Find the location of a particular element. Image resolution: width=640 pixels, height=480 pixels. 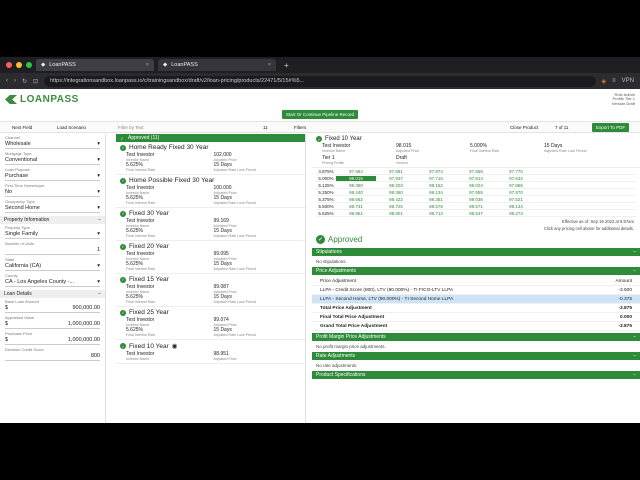

field-input: CA - Los Angeles County -... ▾ is located at coordinates (52, 282).